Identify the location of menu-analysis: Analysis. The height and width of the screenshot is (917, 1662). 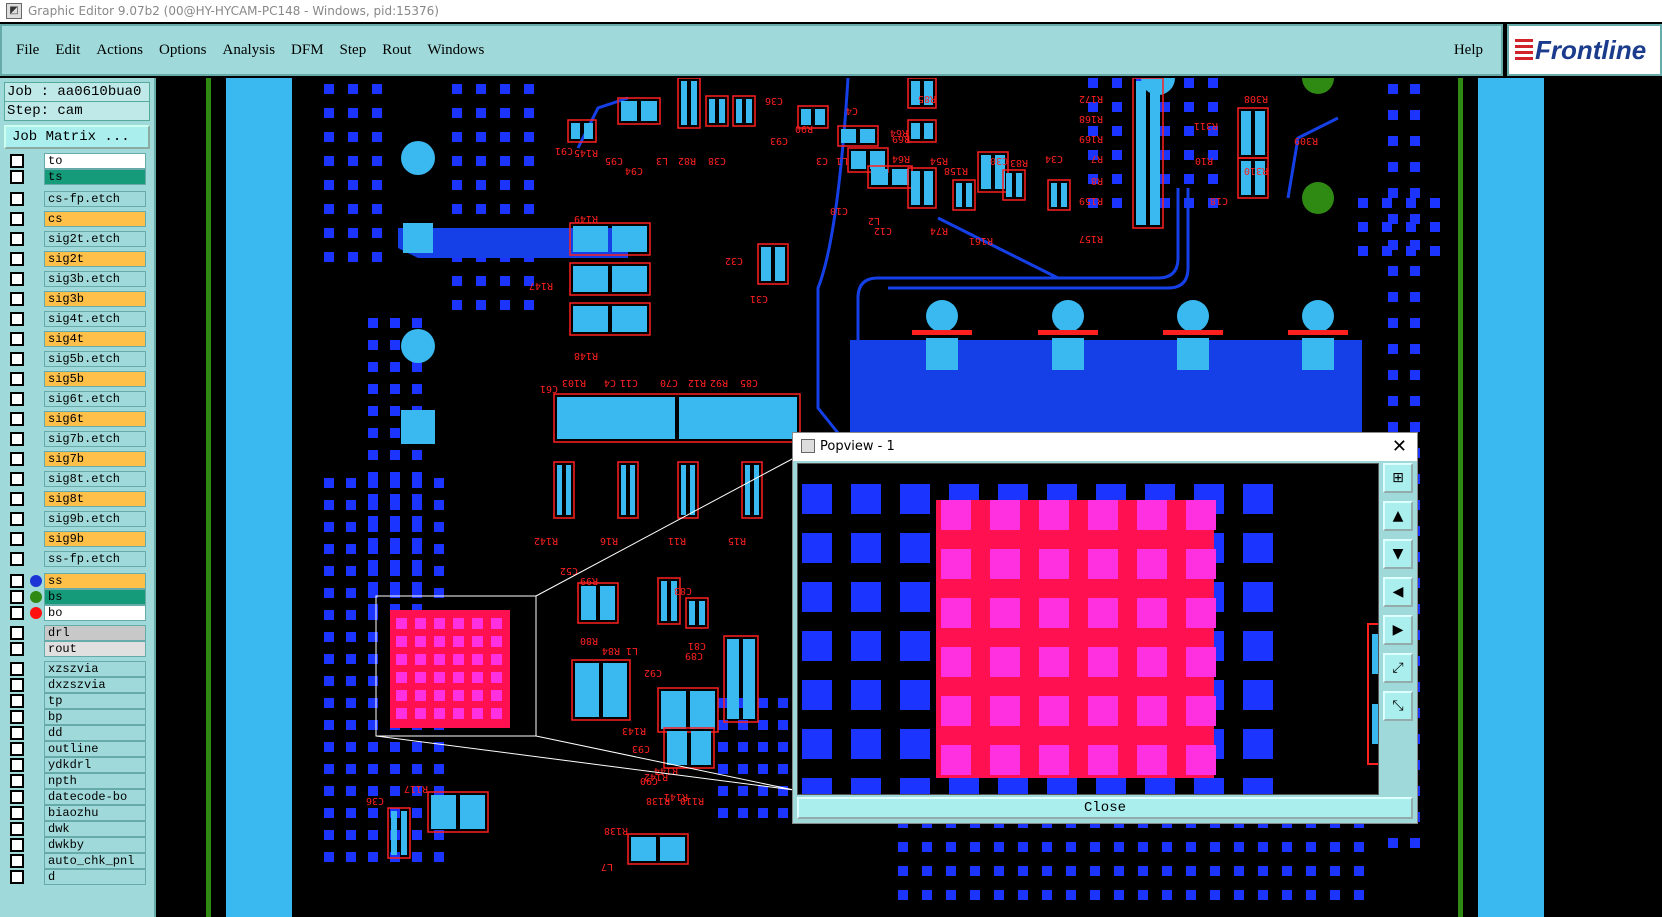
(249, 50).